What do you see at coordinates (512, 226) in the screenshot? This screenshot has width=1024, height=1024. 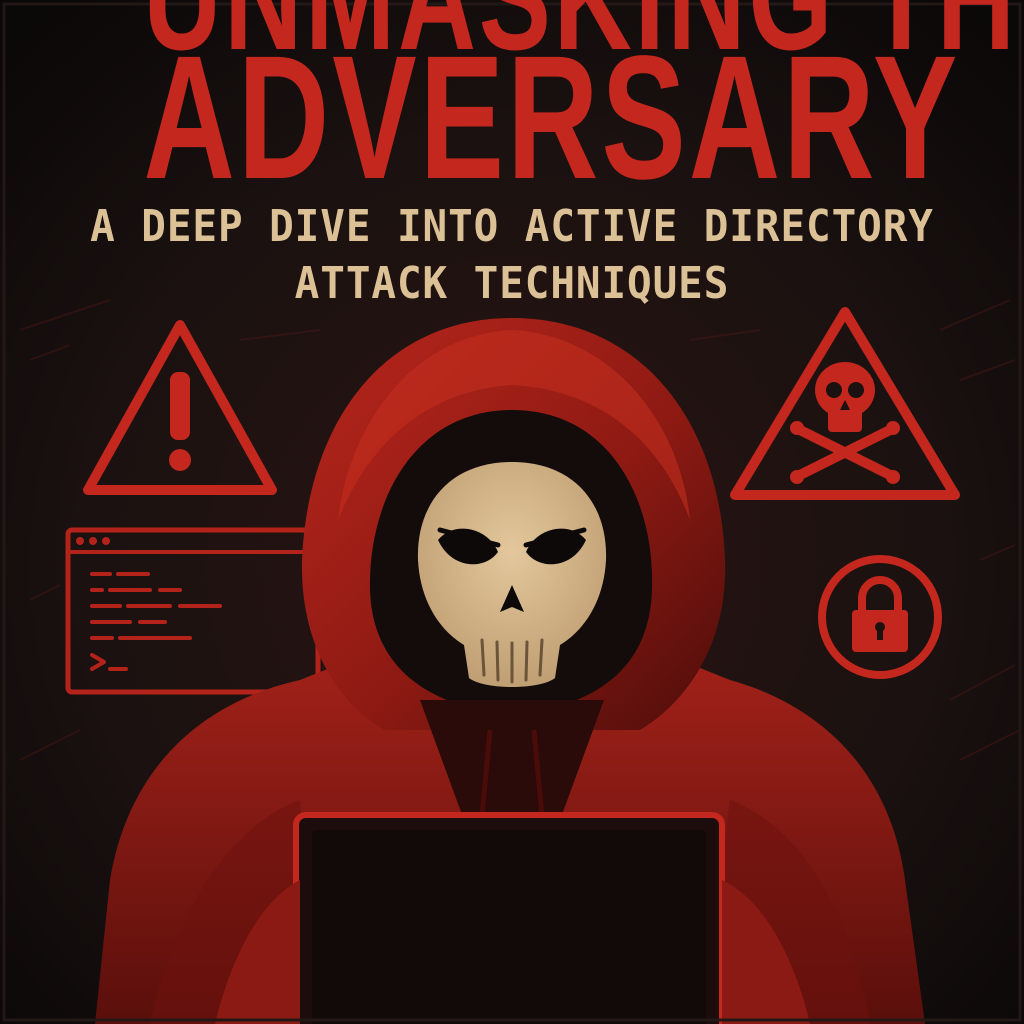 I see `subtitle-line-1: A DEEP DIVE INTO ACTIVE DIRECTORY` at bounding box center [512, 226].